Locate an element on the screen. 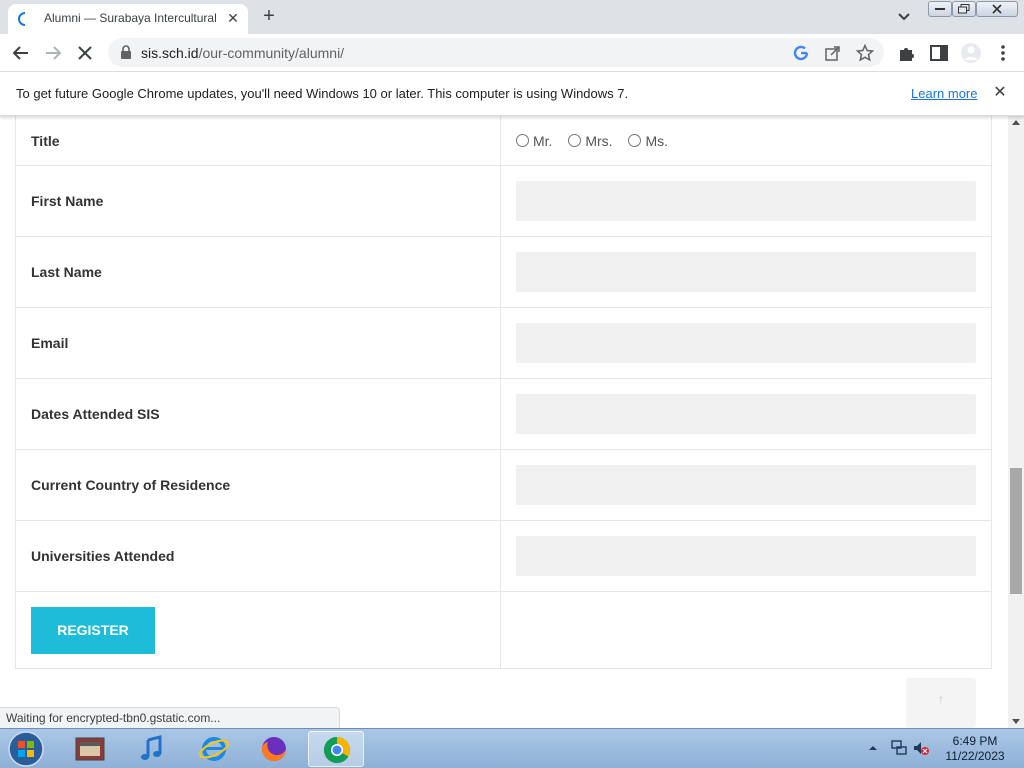 The height and width of the screenshot is (768, 1024). google-translate-icon is located at coordinates (801, 53).